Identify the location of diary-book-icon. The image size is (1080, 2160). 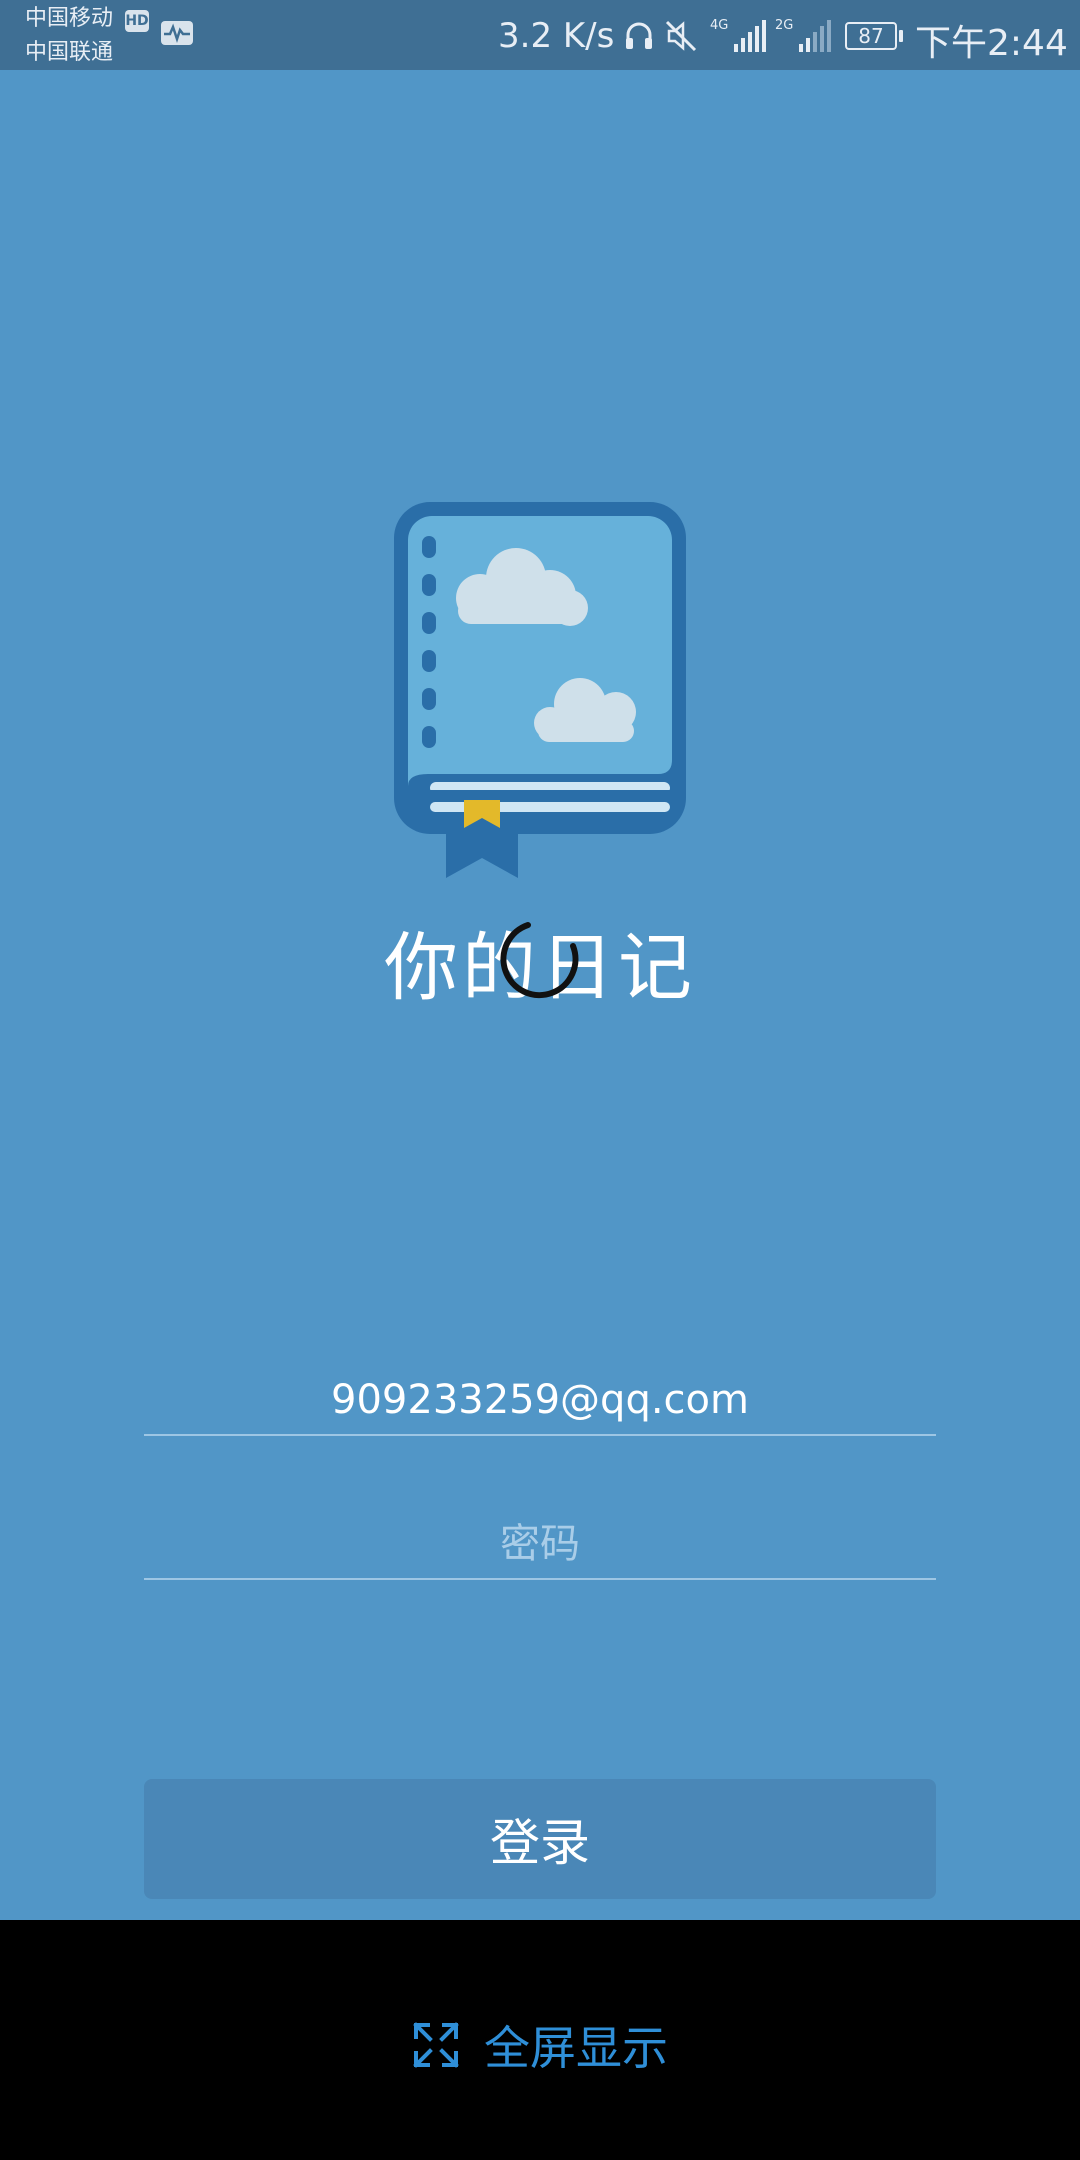
(540, 690).